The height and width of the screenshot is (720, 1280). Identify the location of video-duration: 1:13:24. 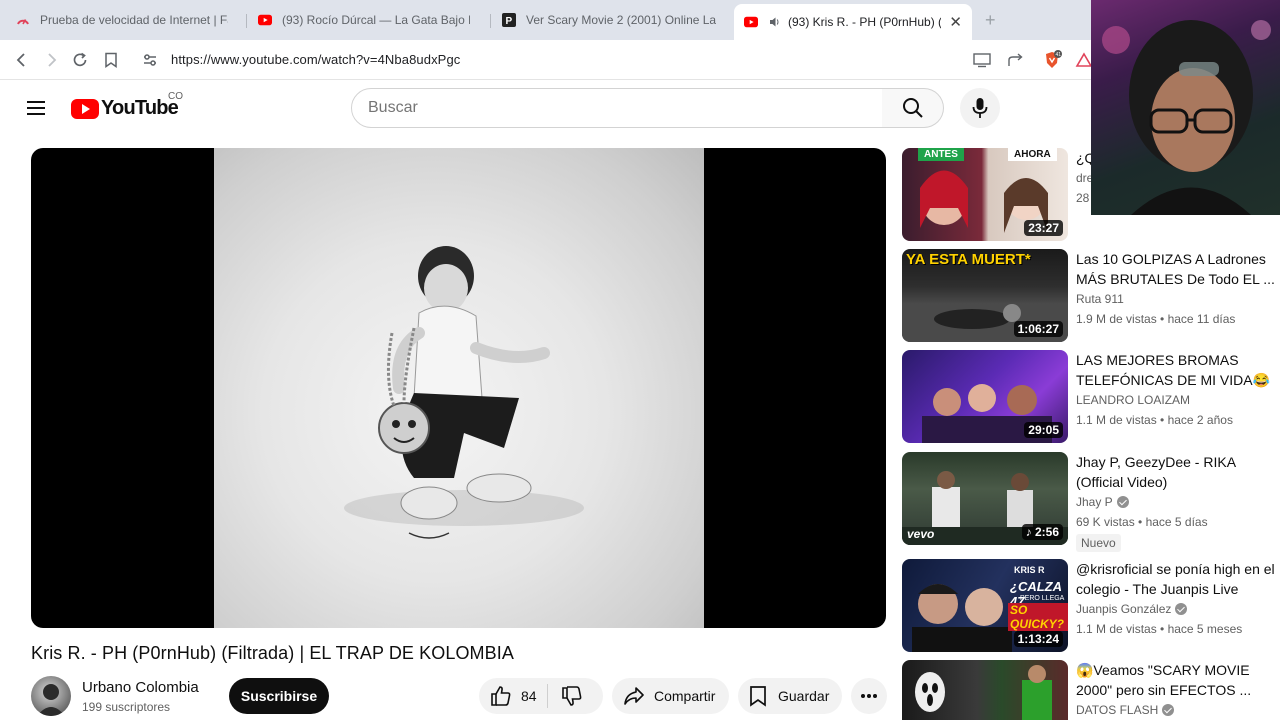
(1038, 639).